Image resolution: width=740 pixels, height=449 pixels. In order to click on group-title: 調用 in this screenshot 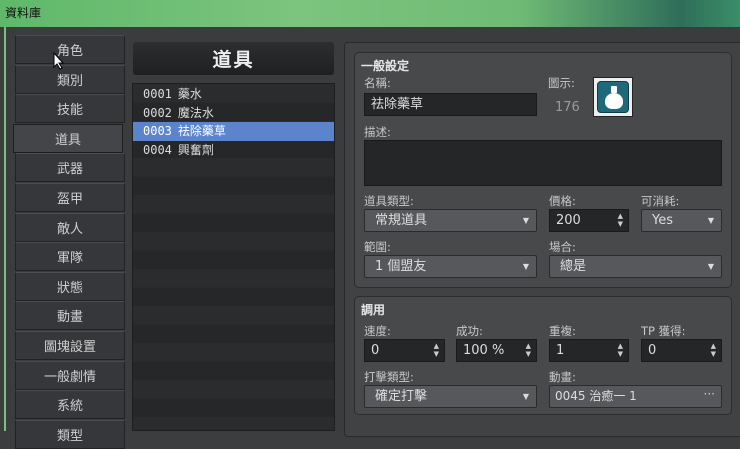, I will do `click(373, 310)`.